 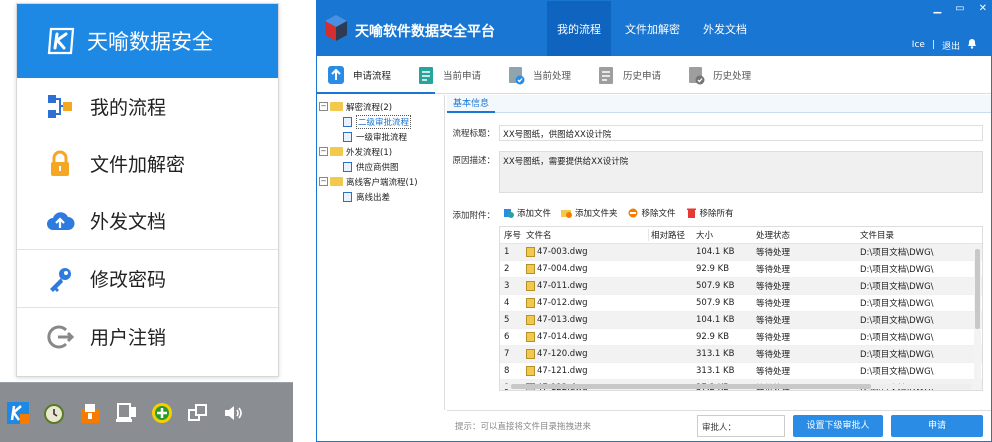 I want to click on tab-current-process: 当前处理, so click(x=536, y=75).